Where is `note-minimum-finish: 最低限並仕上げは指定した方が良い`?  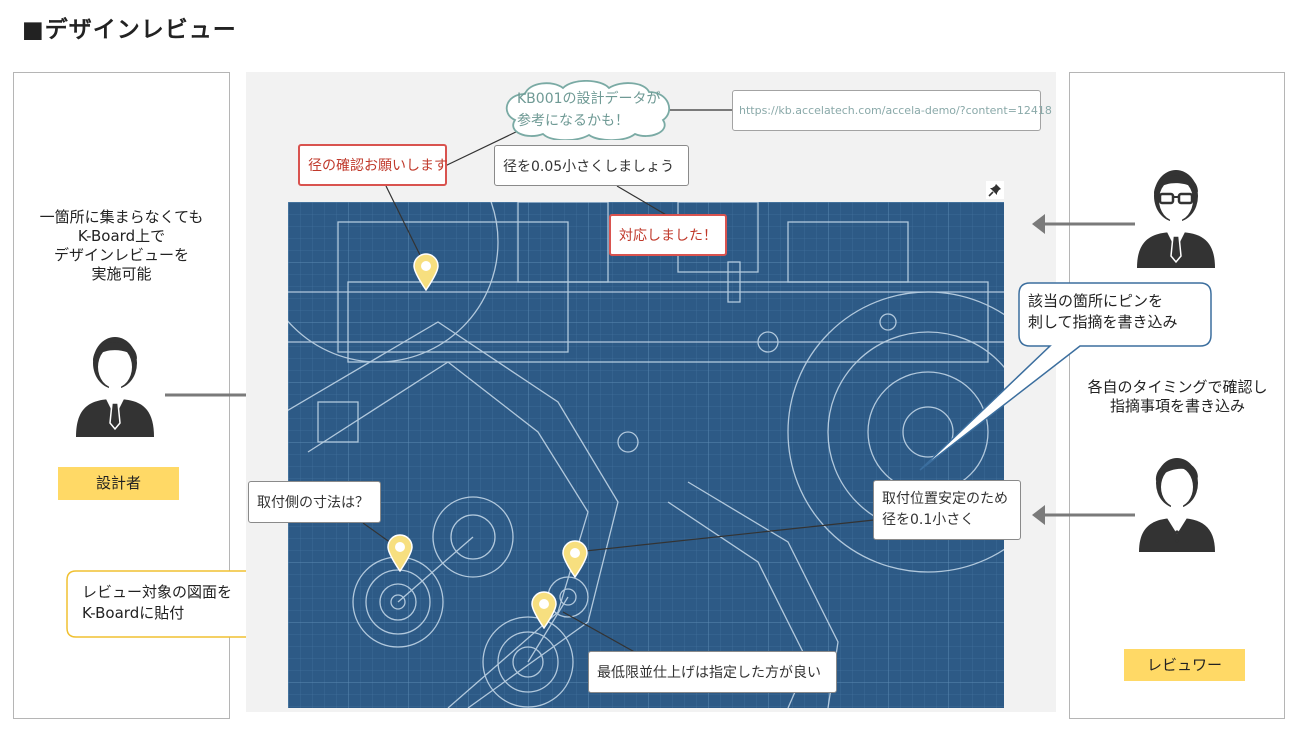 note-minimum-finish: 最低限並仕上げは指定した方が良い is located at coordinates (712, 672).